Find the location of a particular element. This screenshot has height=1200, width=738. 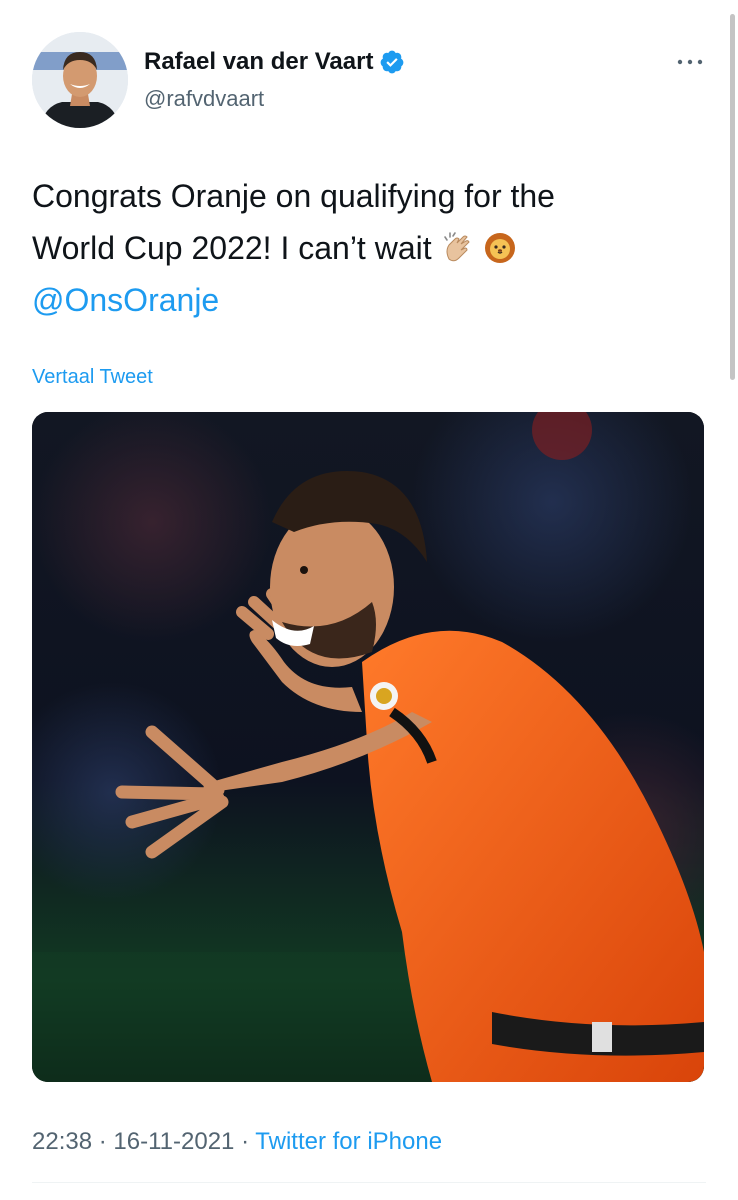

scrollbar is located at coordinates (732, 197).